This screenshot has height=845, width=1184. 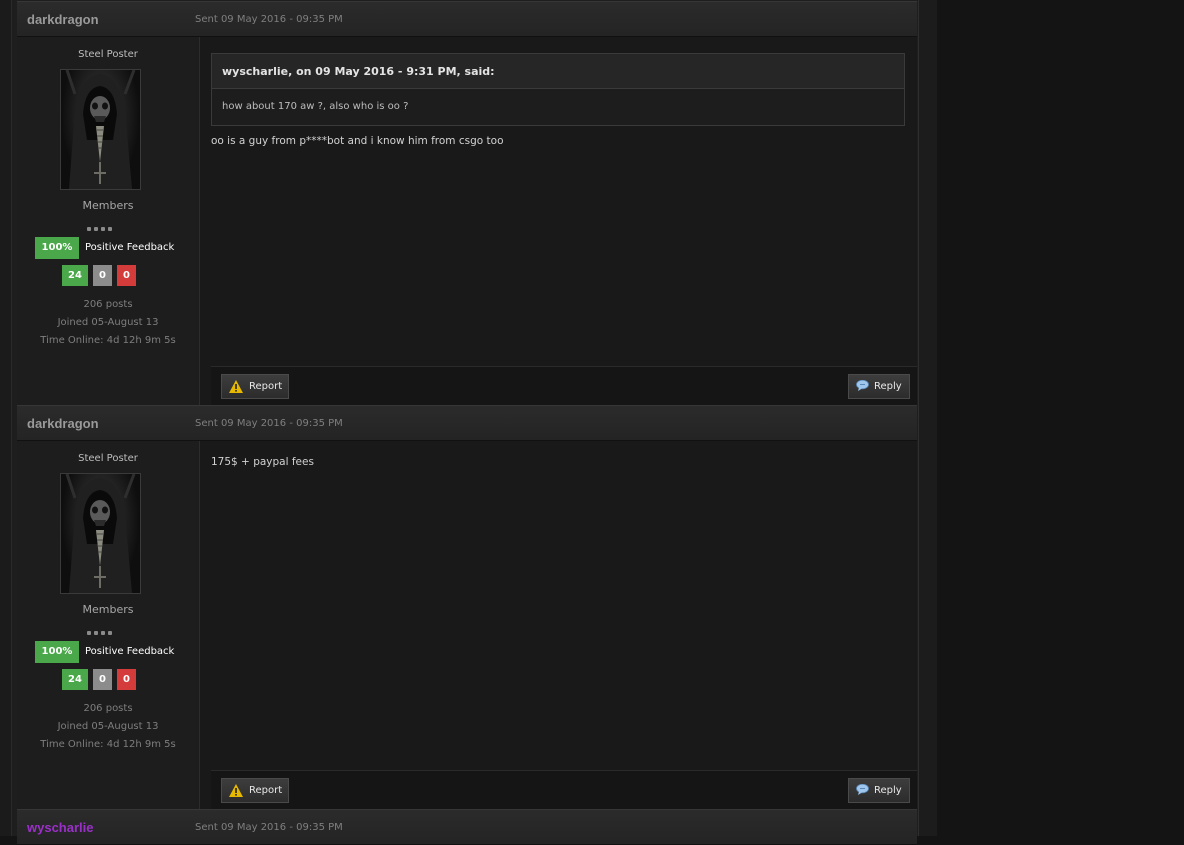 I want to click on post-header: wyscharlie Sent 09 May 2016 - 09:35 PM, so click(x=467, y=827).